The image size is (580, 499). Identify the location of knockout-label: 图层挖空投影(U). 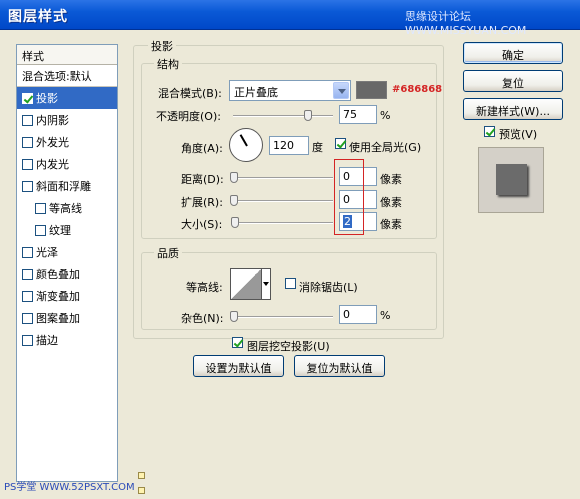
(288, 346).